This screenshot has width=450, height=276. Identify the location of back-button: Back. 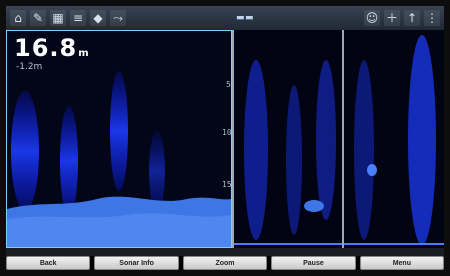
(48, 263).